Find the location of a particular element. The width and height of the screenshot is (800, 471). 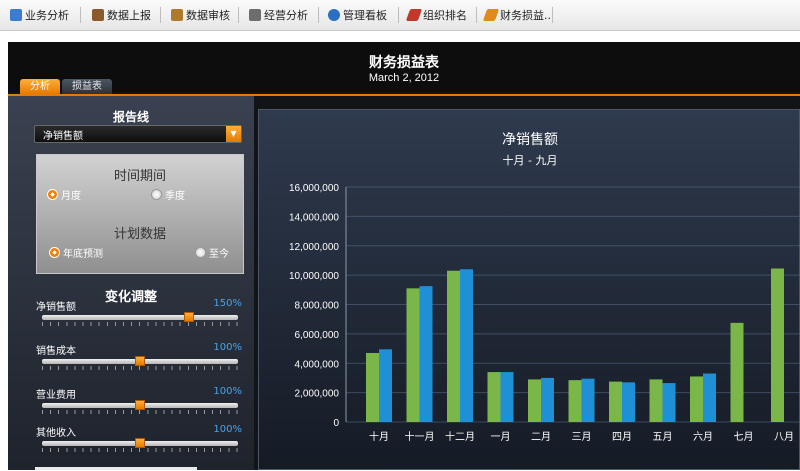

slider-label: 其他收入 is located at coordinates (56, 433).